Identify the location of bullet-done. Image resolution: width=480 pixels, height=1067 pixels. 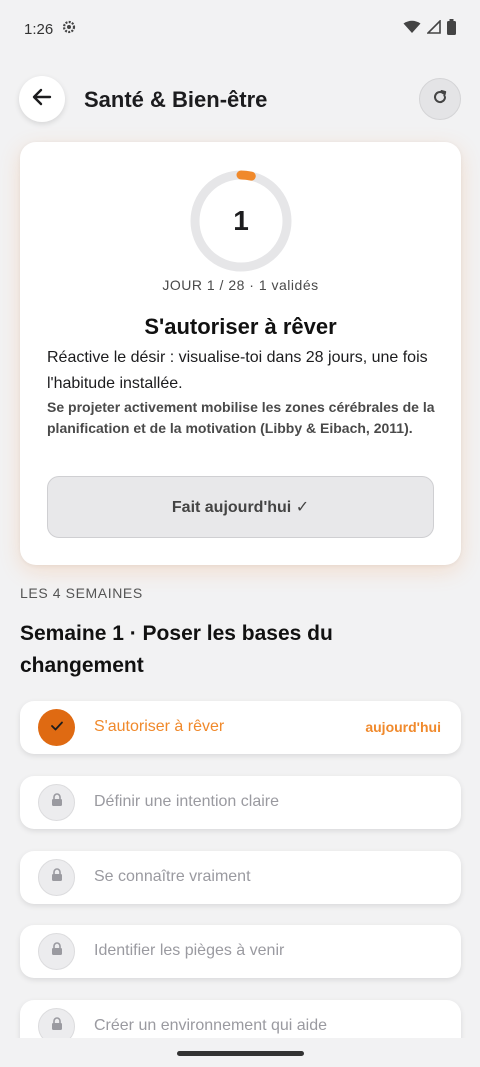
(56, 727).